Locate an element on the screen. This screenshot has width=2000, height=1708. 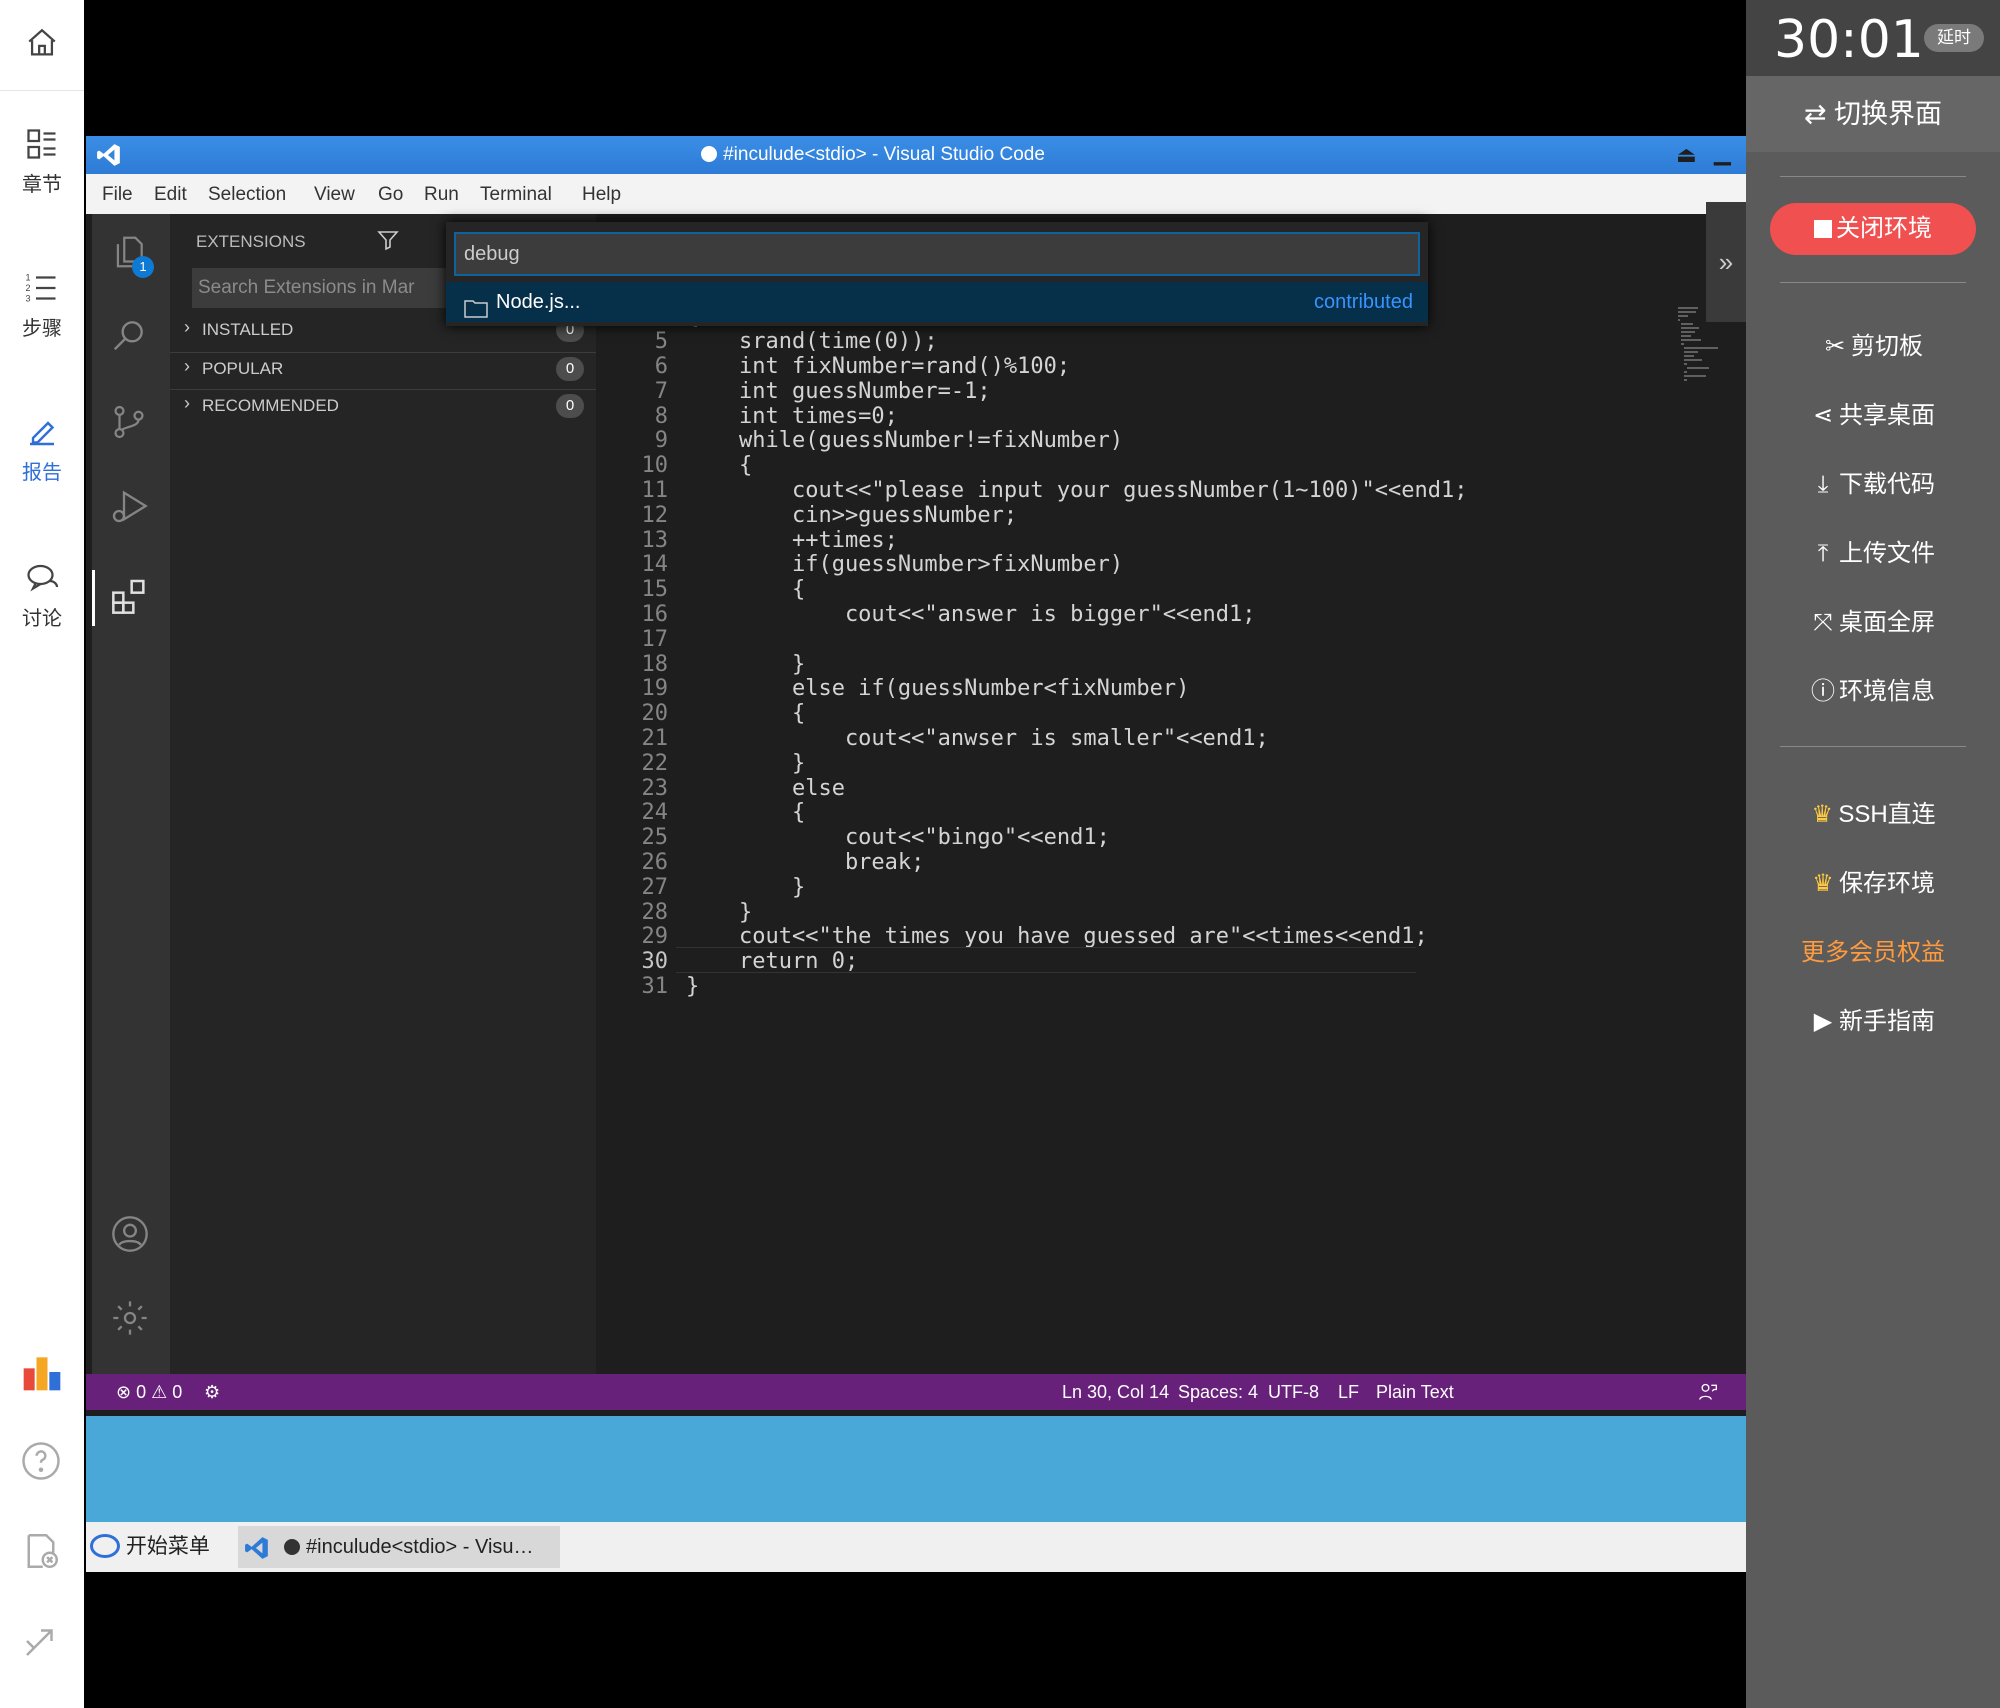
close-environment-button: 关闭环境 is located at coordinates (1873, 229).